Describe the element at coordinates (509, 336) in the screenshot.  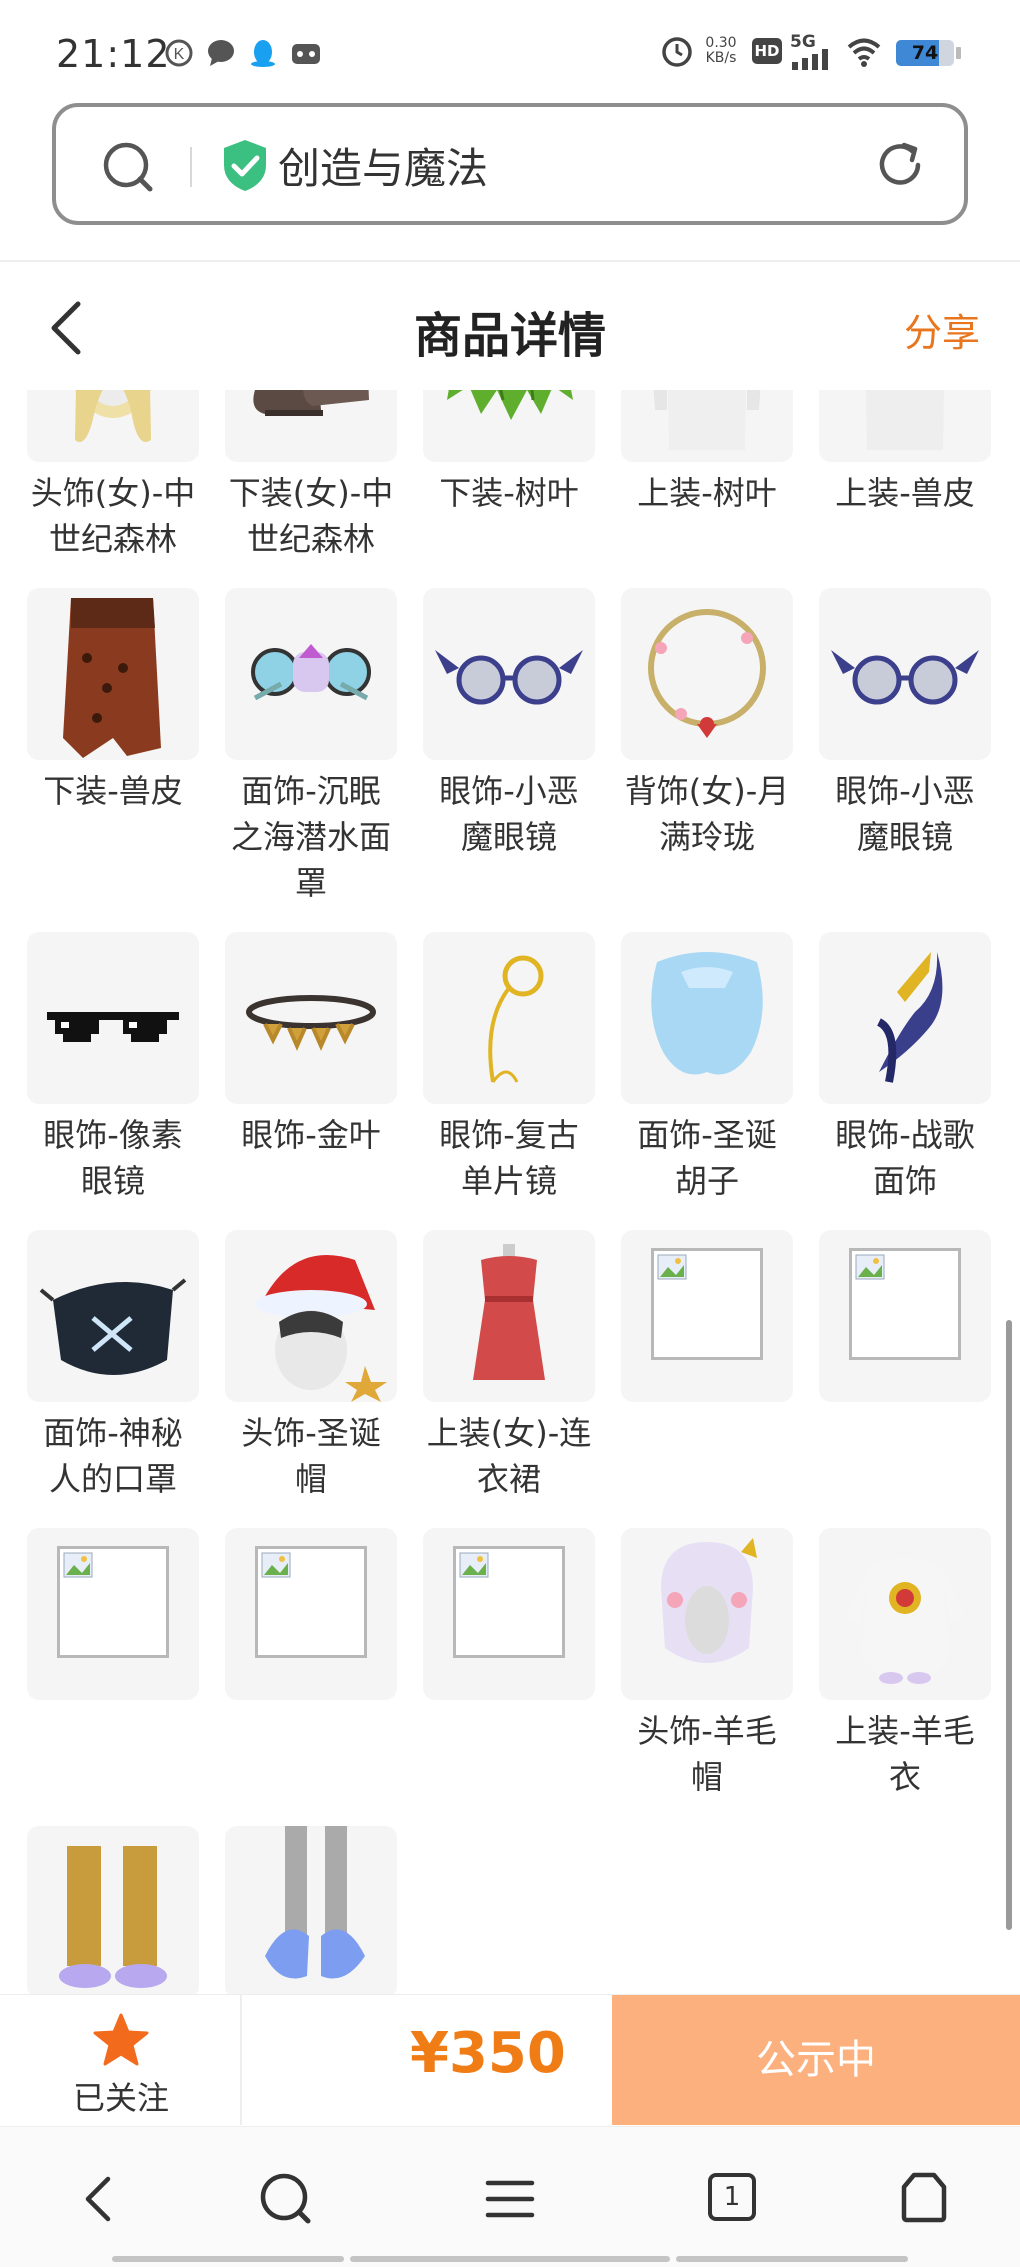
I see `page-title: 商品详情` at that location.